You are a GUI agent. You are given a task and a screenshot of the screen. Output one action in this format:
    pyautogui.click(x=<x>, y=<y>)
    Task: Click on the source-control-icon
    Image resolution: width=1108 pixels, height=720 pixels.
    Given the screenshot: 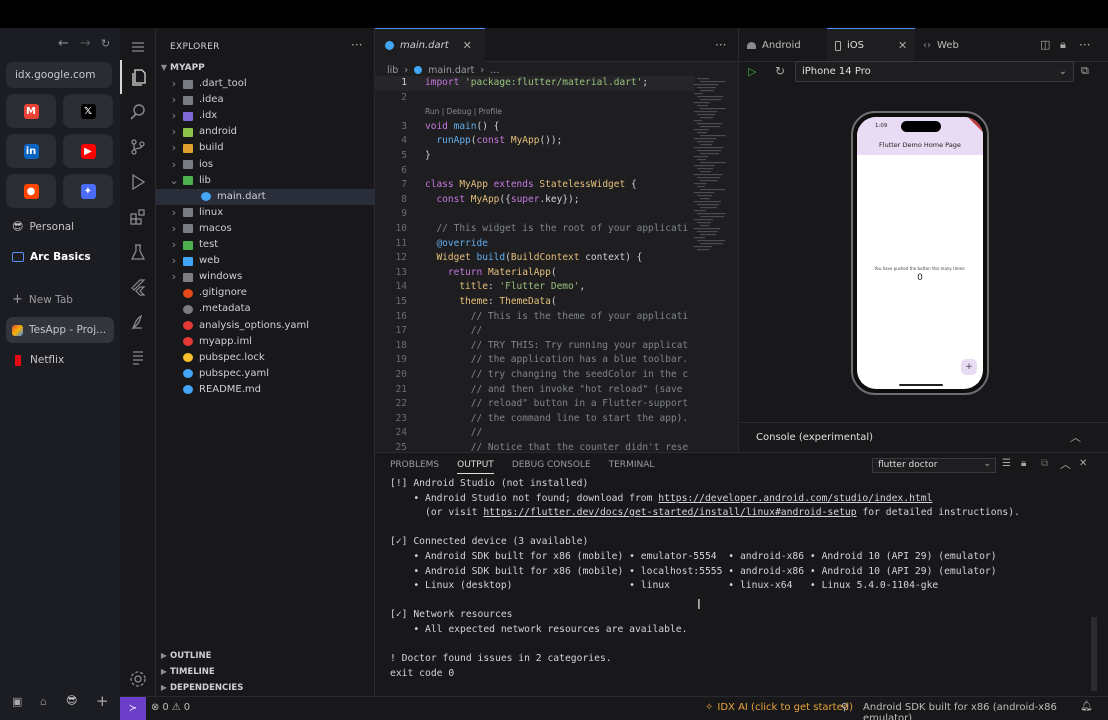 What is the action you would take?
    pyautogui.click(x=138, y=147)
    